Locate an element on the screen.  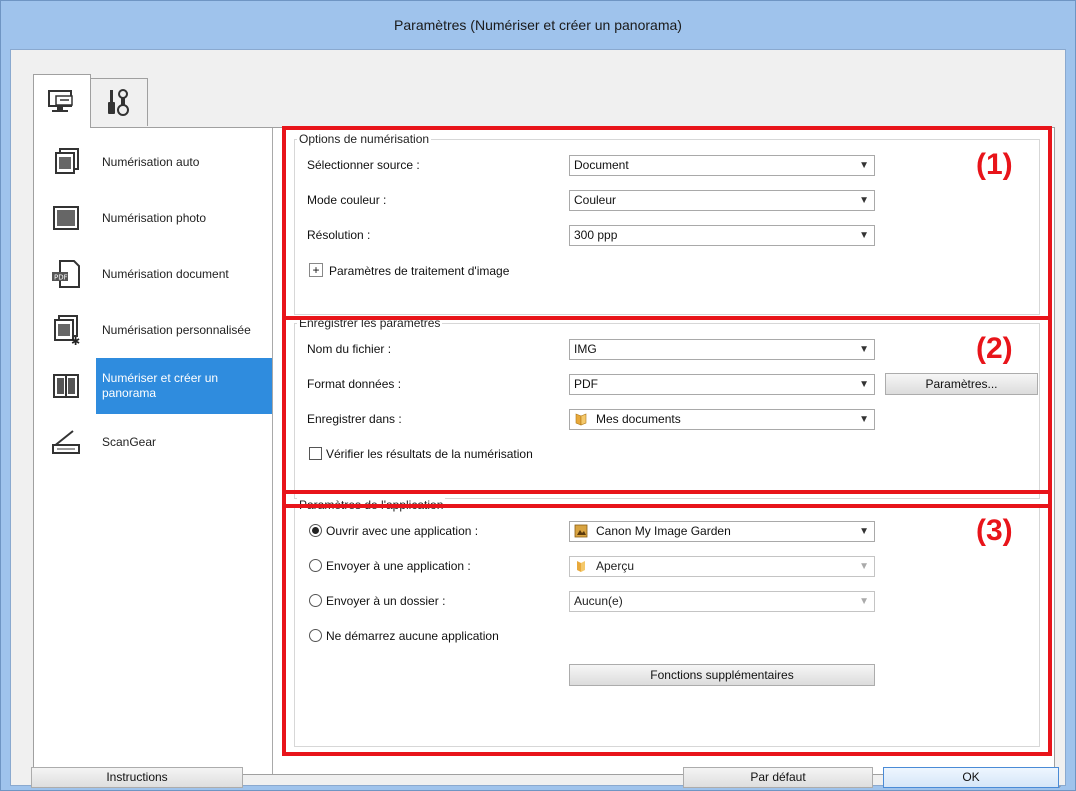
ok-button: OK is located at coordinates (971, 777).